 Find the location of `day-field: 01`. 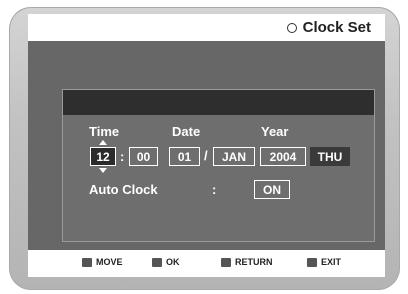

day-field: 01 is located at coordinates (184, 156).